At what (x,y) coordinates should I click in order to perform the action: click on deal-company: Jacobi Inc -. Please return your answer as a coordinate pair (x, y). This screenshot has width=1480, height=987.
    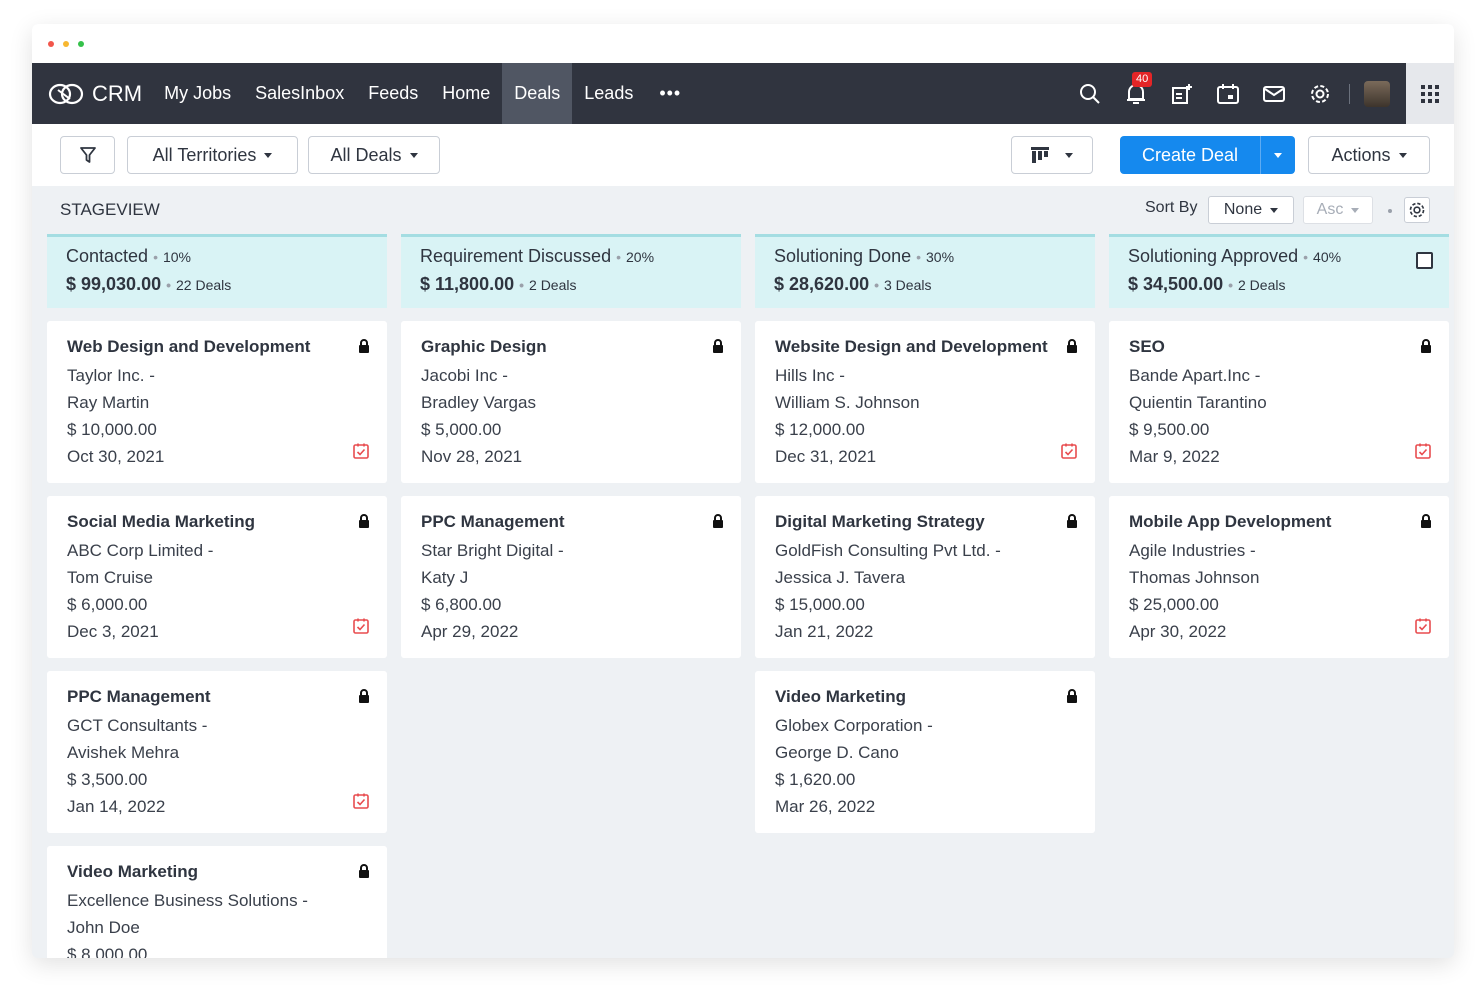
    Looking at the image, I should click on (464, 375).